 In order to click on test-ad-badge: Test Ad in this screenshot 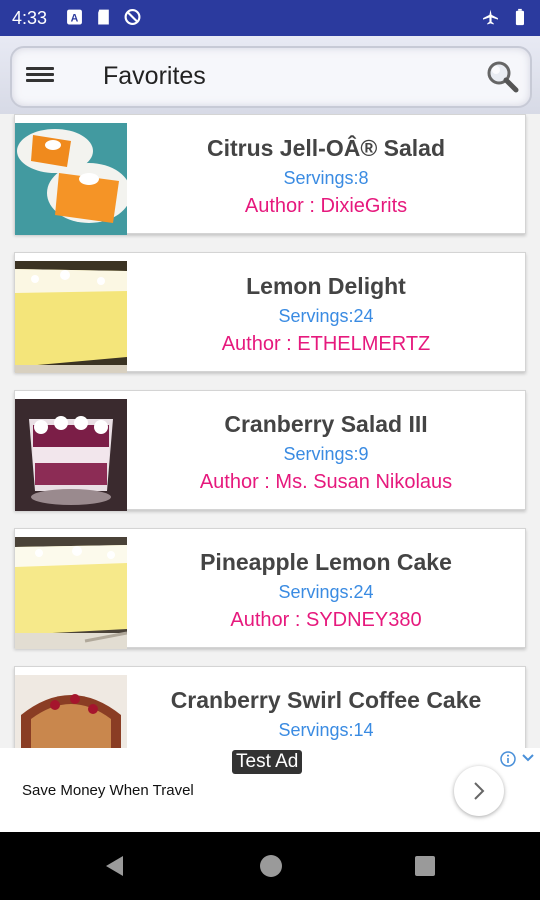, I will do `click(267, 762)`.